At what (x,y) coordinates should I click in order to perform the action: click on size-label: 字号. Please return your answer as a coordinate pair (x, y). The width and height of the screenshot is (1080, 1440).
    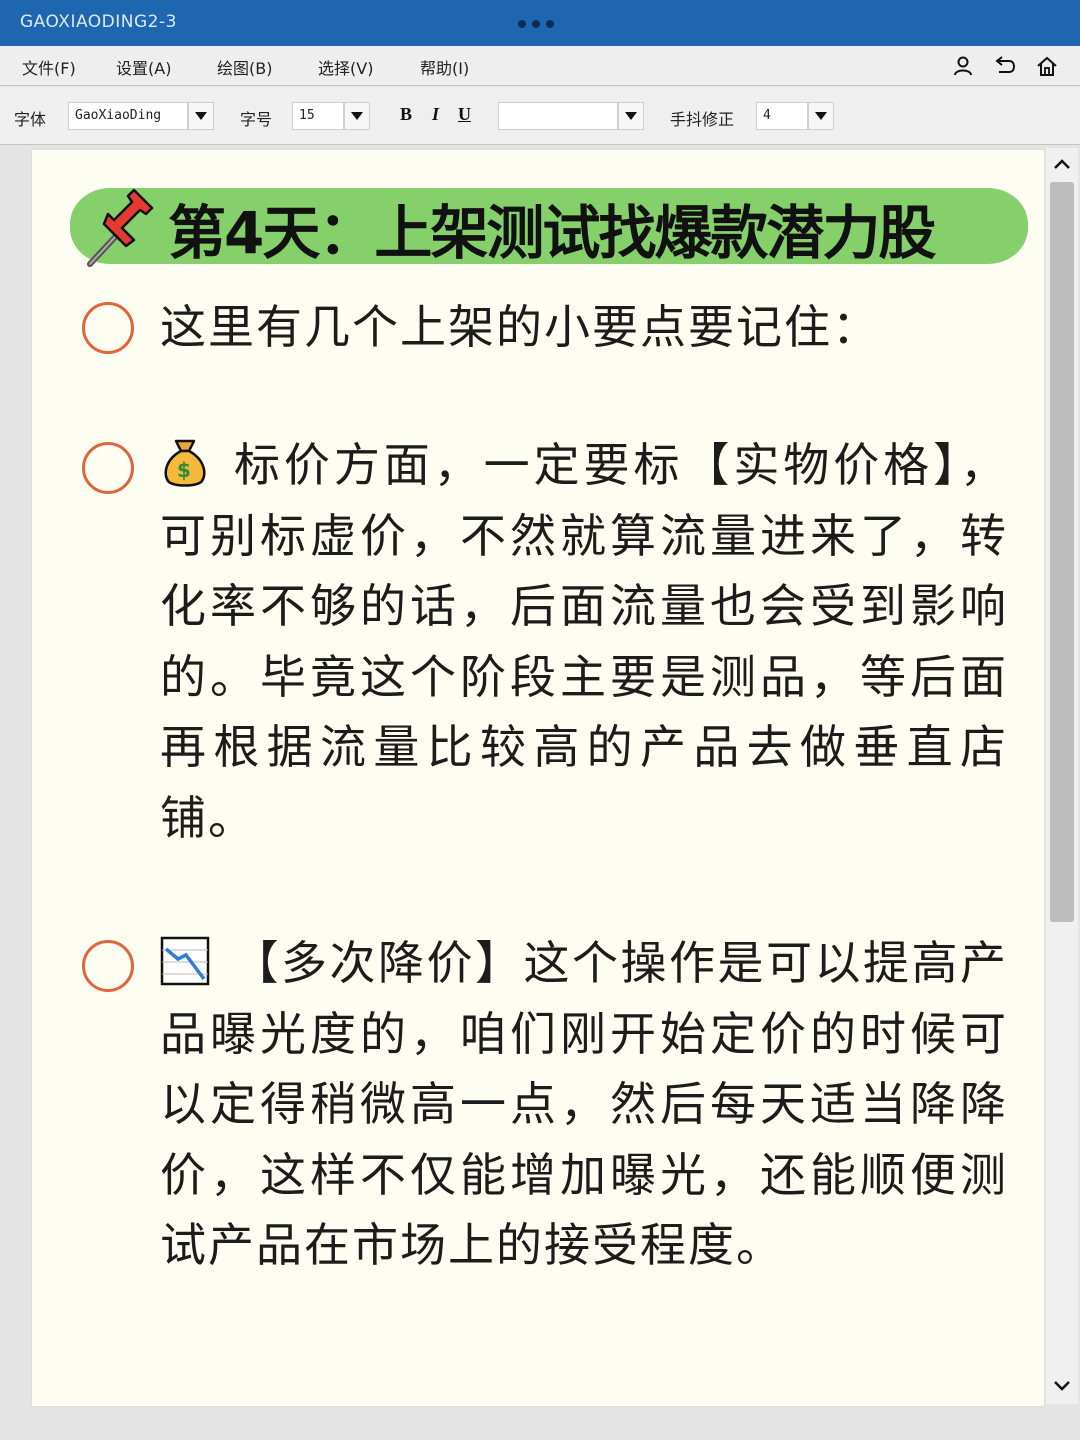
    Looking at the image, I should click on (256, 119).